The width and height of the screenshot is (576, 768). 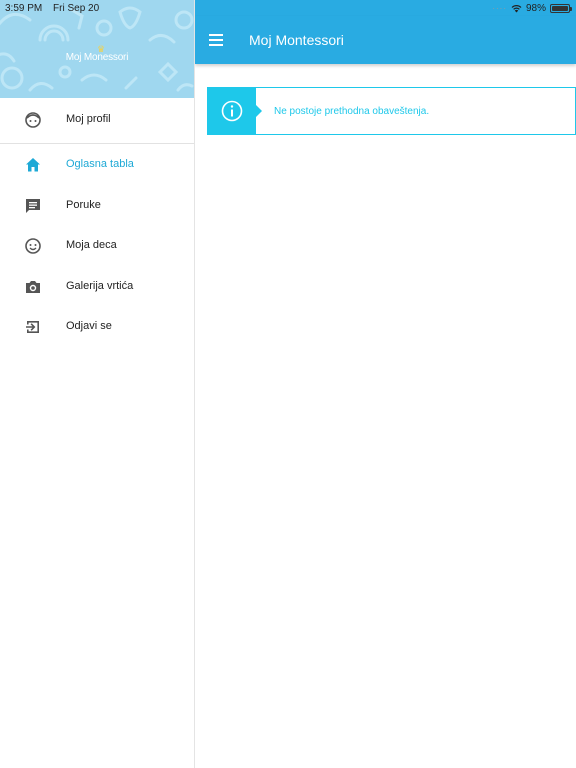 What do you see at coordinates (76, 8) in the screenshot?
I see `status-date: Fri Sep 20` at bounding box center [76, 8].